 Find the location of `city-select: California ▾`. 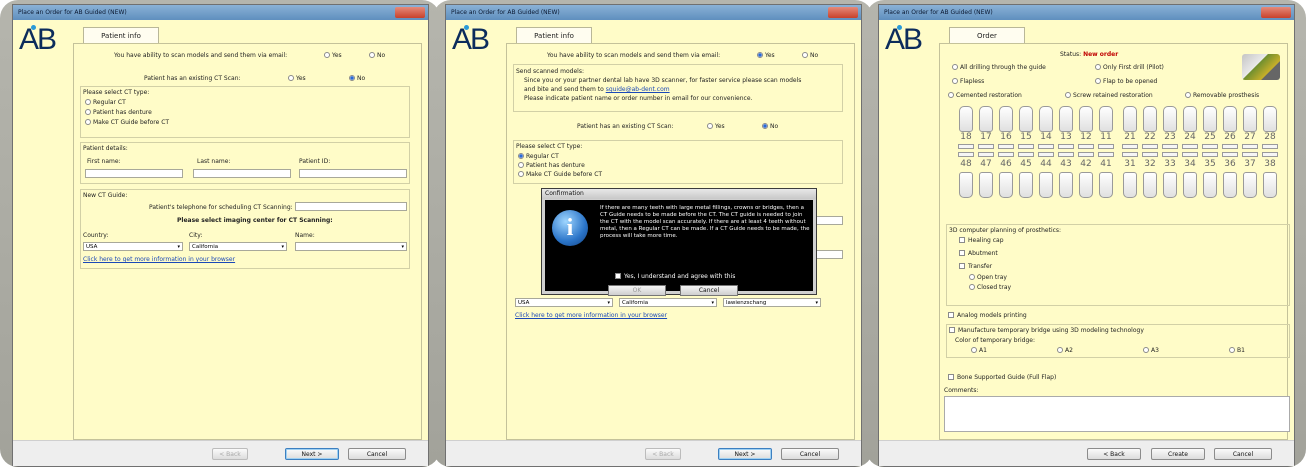

city-select: California ▾ is located at coordinates (238, 246).